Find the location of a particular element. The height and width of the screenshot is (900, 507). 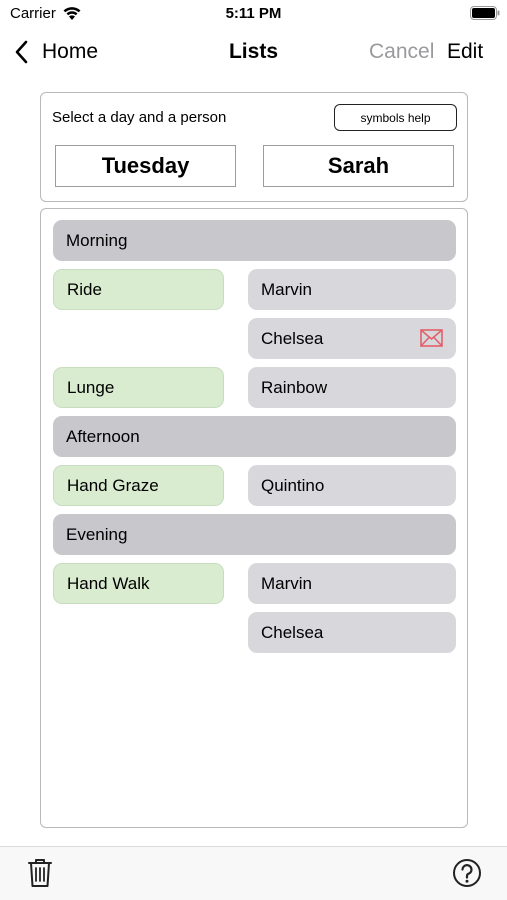

battery-icon is located at coordinates (485, 13).